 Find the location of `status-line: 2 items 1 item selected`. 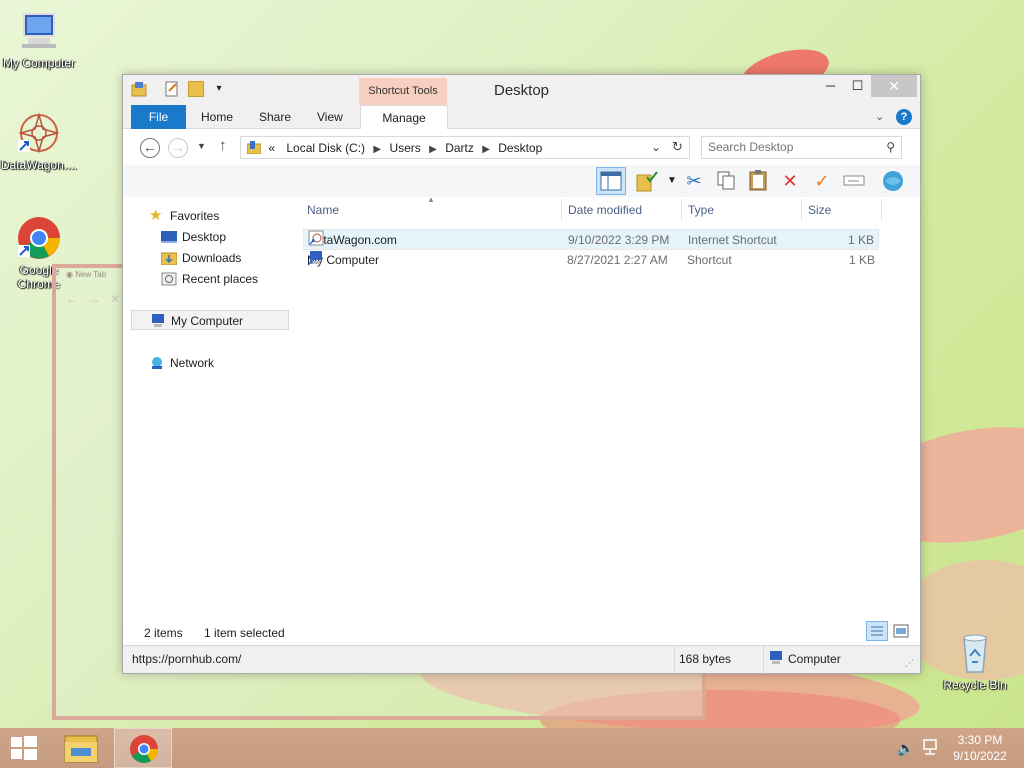

status-line: 2 items 1 item selected is located at coordinates (521, 632).